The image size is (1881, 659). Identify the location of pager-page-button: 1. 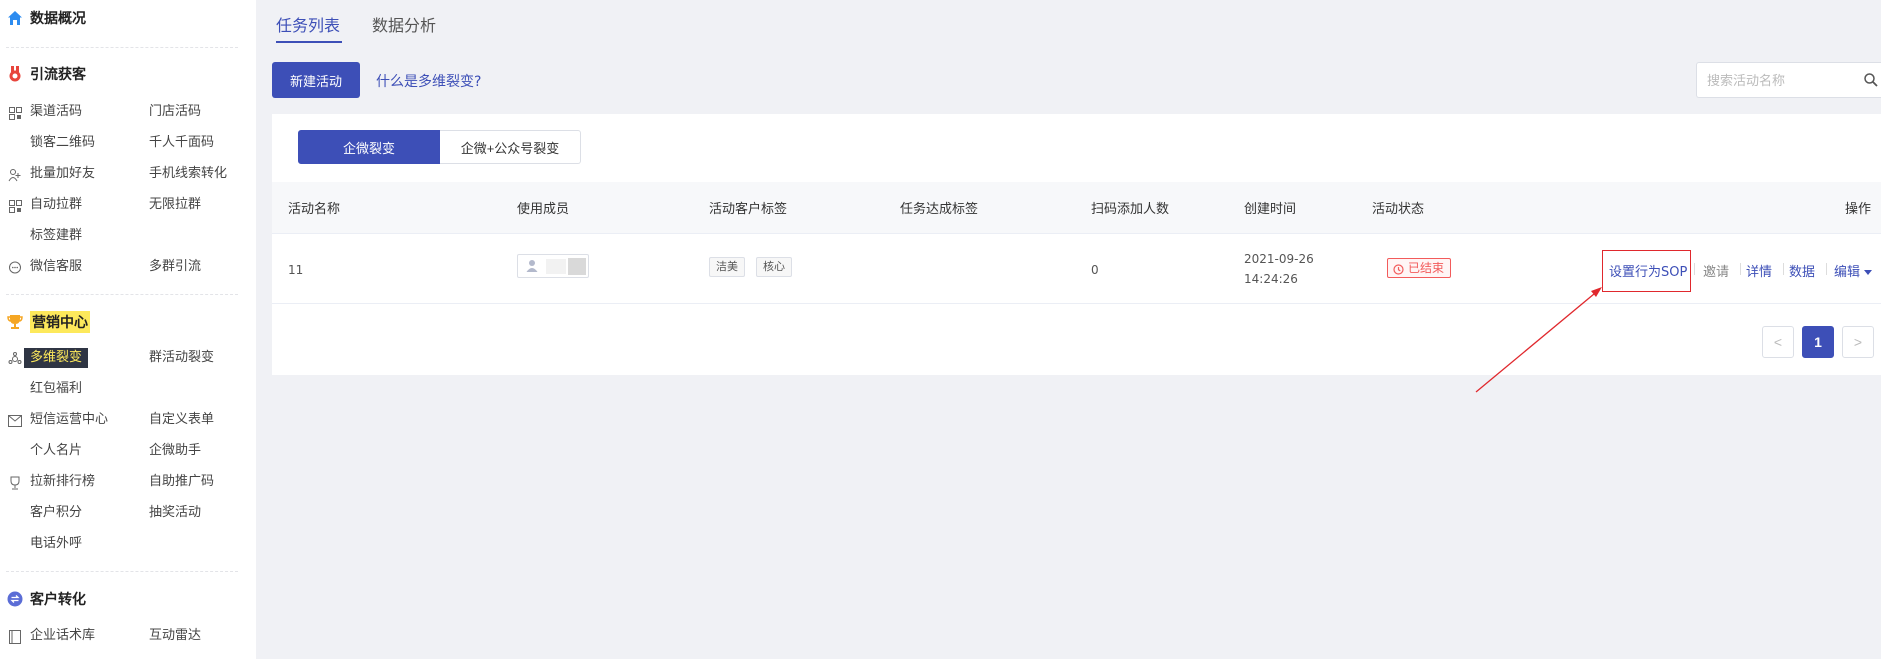
(1818, 342).